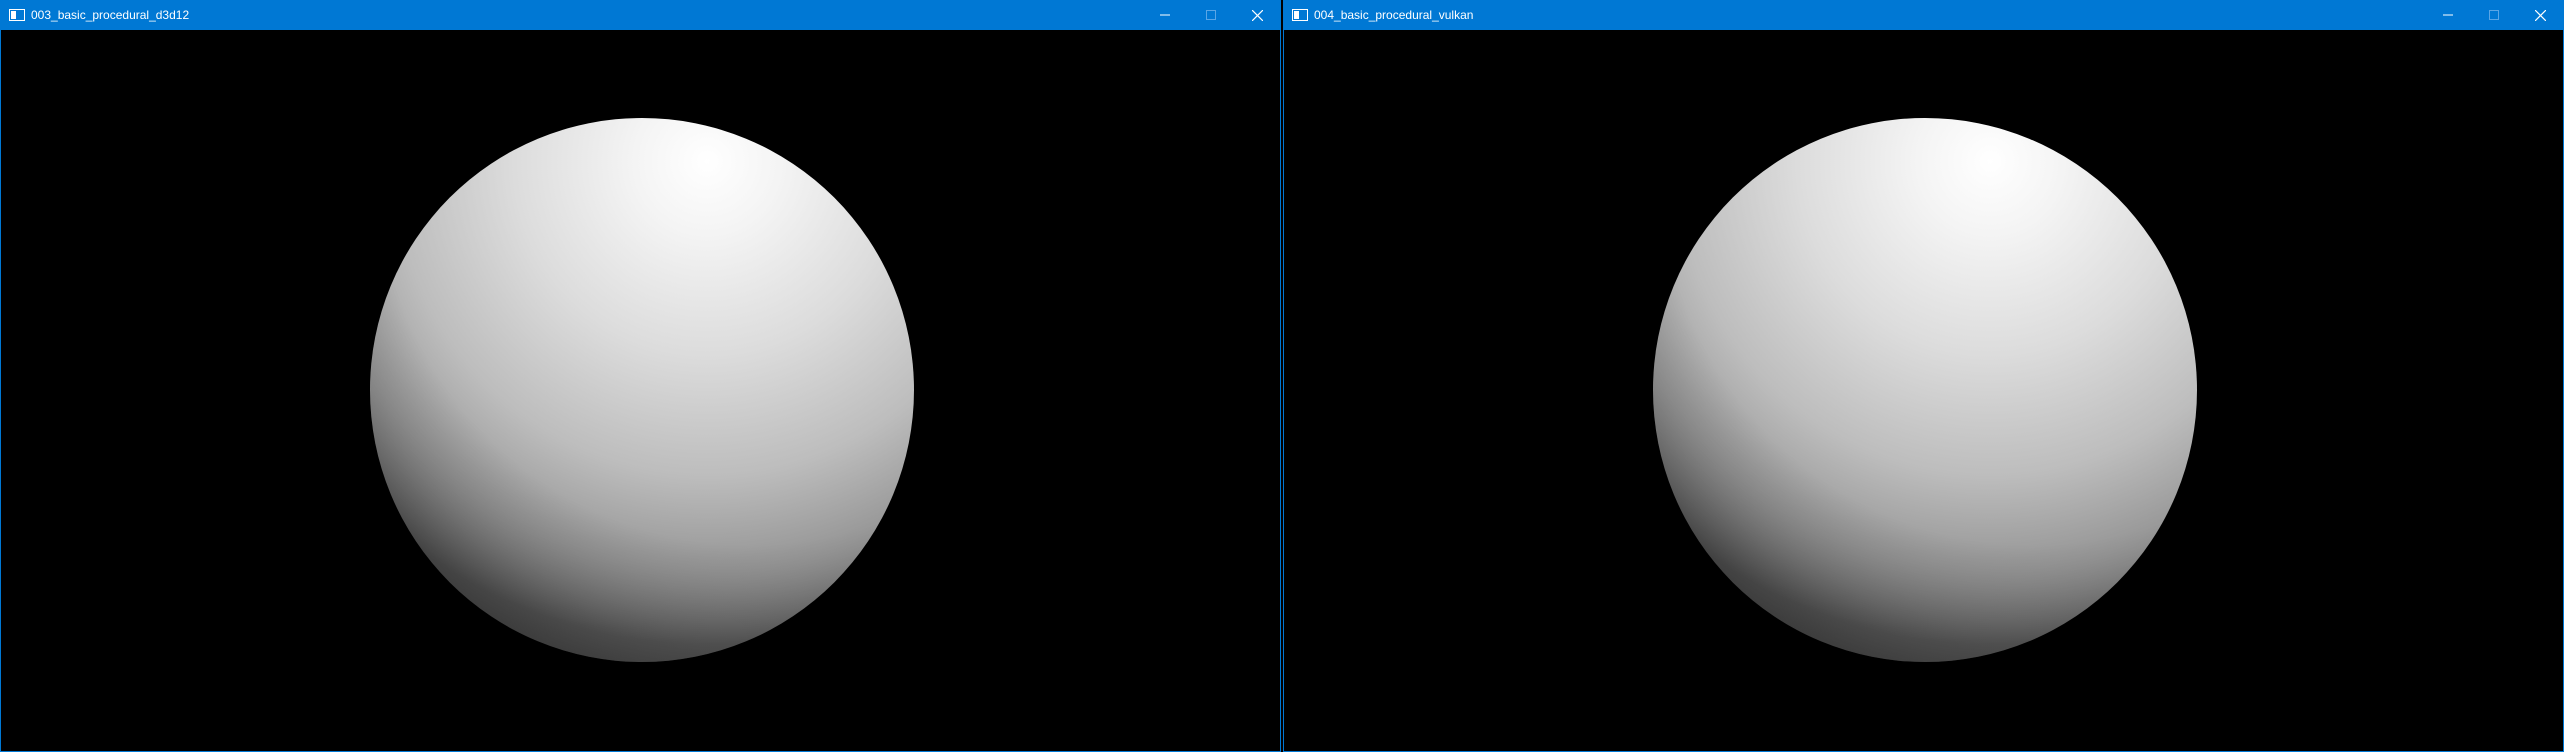  What do you see at coordinates (1394, 15) in the screenshot?
I see `window-title: 004_basic_procedural_vulkan` at bounding box center [1394, 15].